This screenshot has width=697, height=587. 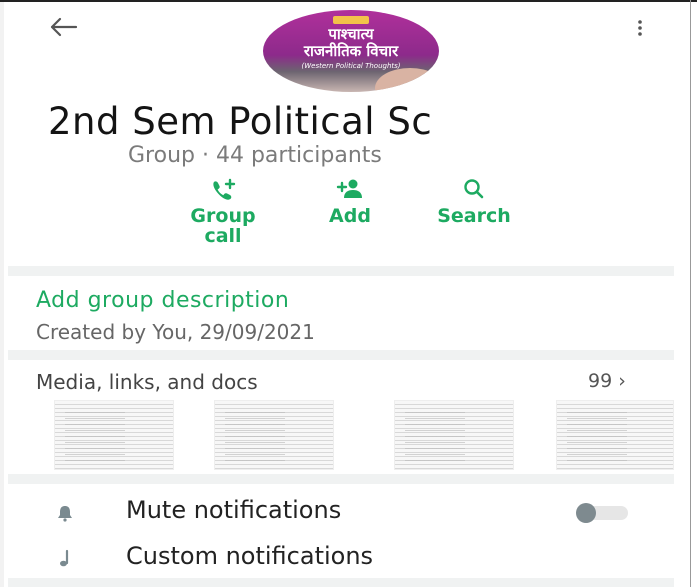 I want to click on avatar-title-line2: राजनीतिक विचार, so click(x=351, y=51).